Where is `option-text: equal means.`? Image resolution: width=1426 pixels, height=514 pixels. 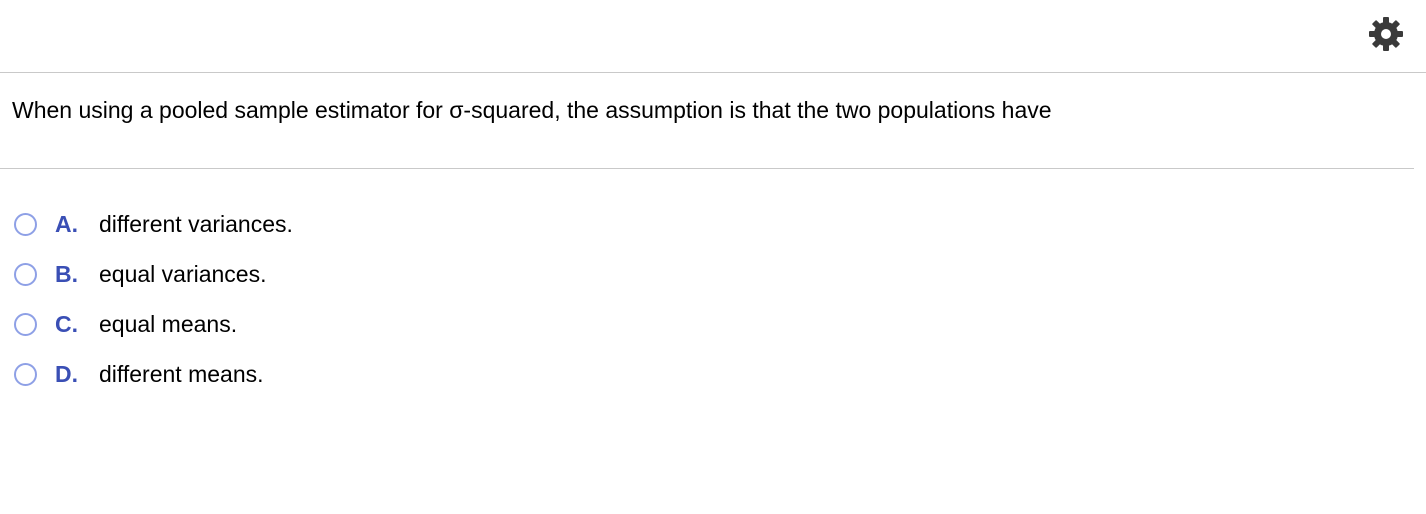 option-text: equal means. is located at coordinates (168, 323).